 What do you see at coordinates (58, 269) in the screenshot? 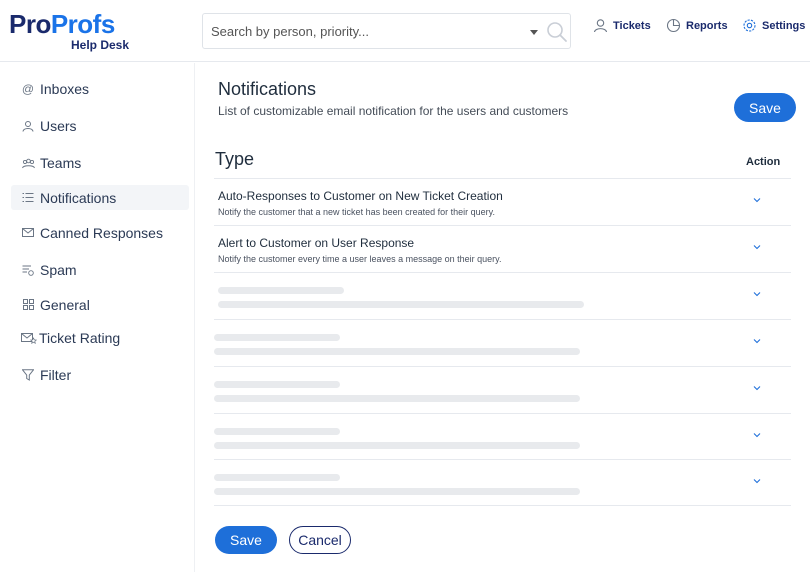
I see `sidebar-item-label: Spam` at bounding box center [58, 269].